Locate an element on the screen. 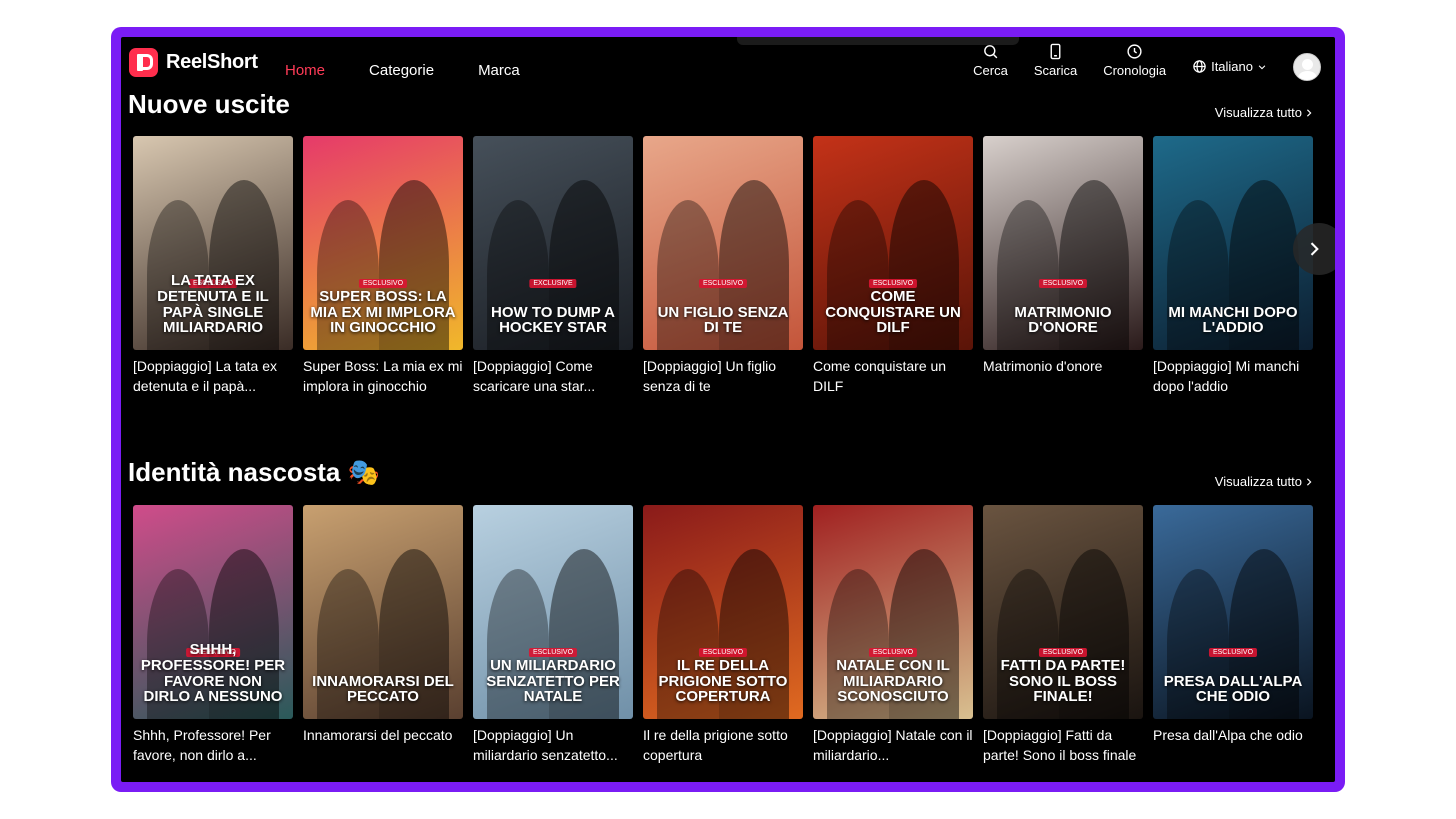 The width and height of the screenshot is (1456, 819). drama-title: Innamorarsi del peccato is located at coordinates (383, 745).